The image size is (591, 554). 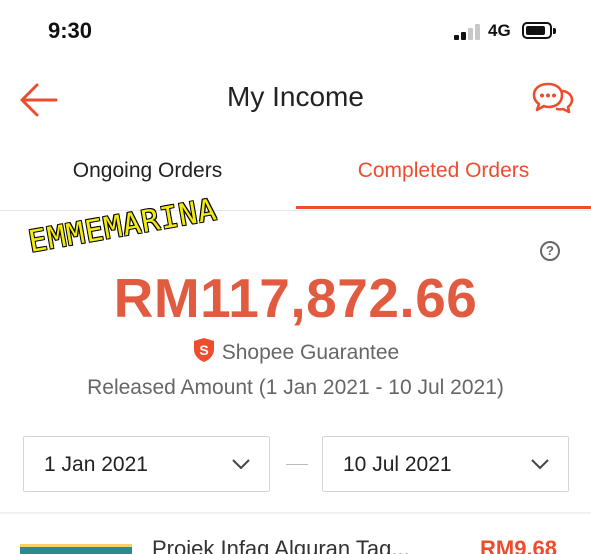 What do you see at coordinates (519, 545) in the screenshot?
I see `order-price: RM9.68` at bounding box center [519, 545].